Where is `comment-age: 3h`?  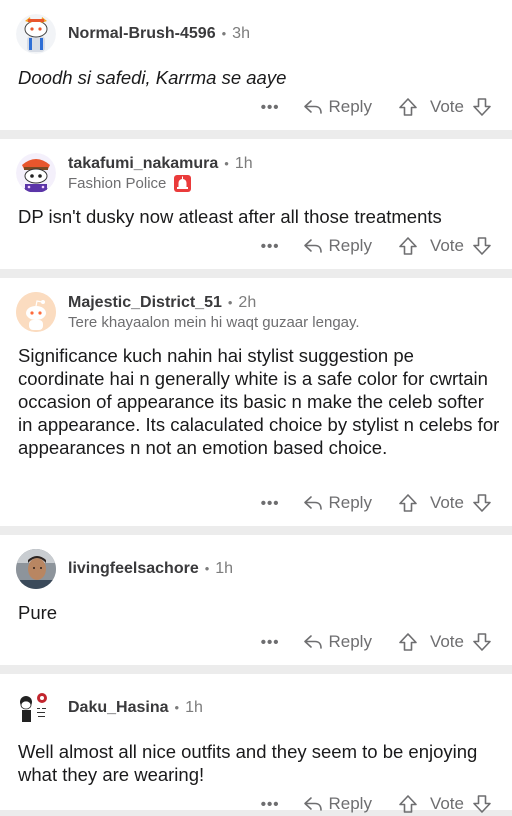
comment-age: 3h is located at coordinates (241, 33).